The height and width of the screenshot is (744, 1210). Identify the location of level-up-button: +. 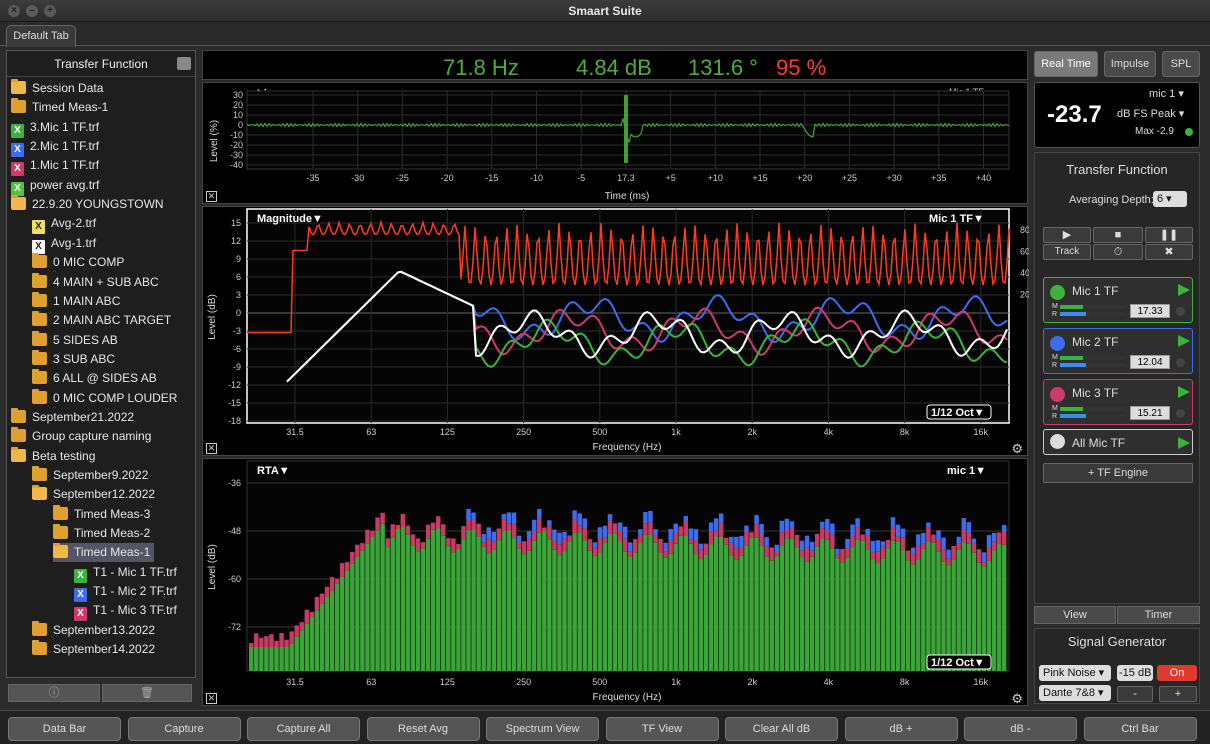
(1178, 694).